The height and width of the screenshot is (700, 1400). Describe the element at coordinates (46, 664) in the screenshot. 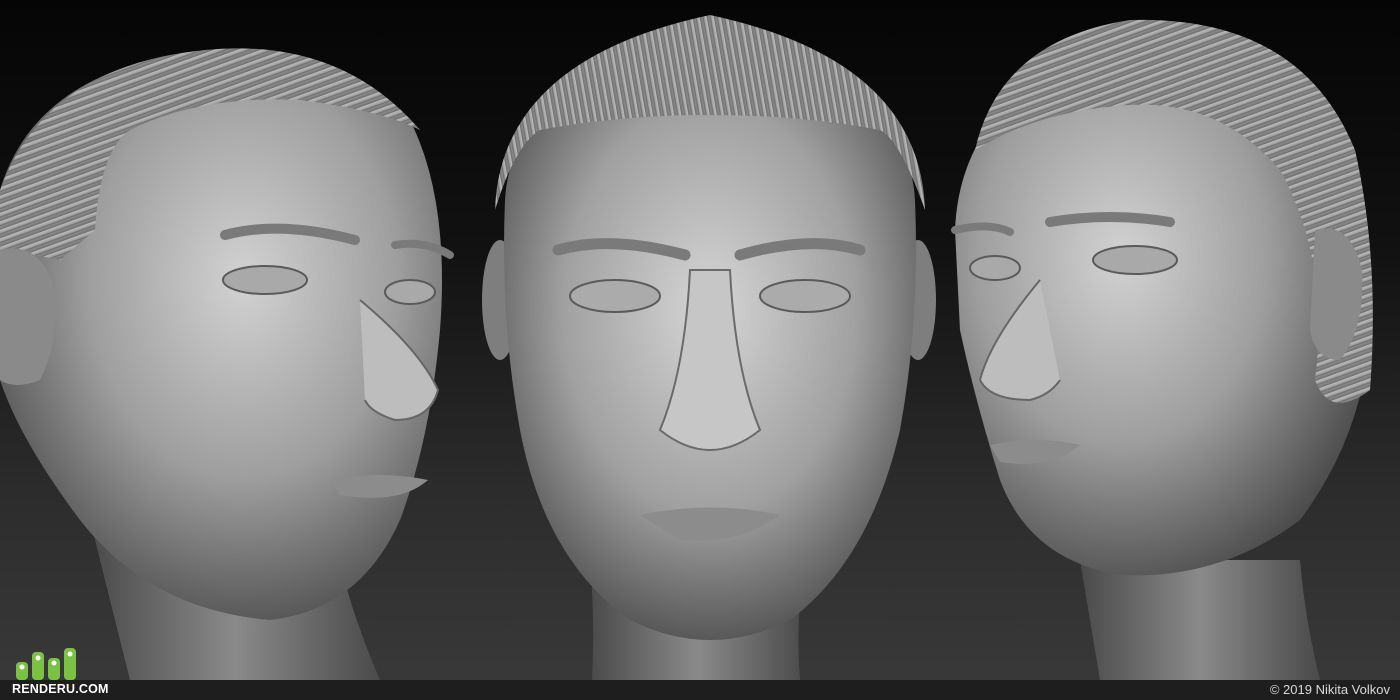

I see `logo-creatures-icon` at that location.